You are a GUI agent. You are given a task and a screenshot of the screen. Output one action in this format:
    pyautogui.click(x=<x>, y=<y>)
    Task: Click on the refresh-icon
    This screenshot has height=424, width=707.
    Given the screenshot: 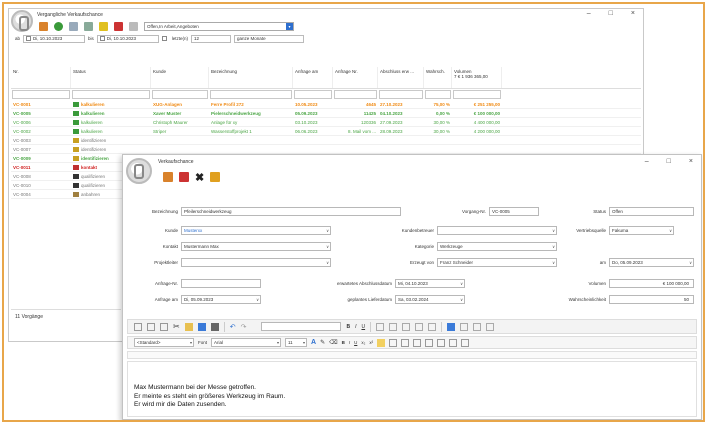 What is the action you would take?
    pyautogui.click(x=58, y=26)
    